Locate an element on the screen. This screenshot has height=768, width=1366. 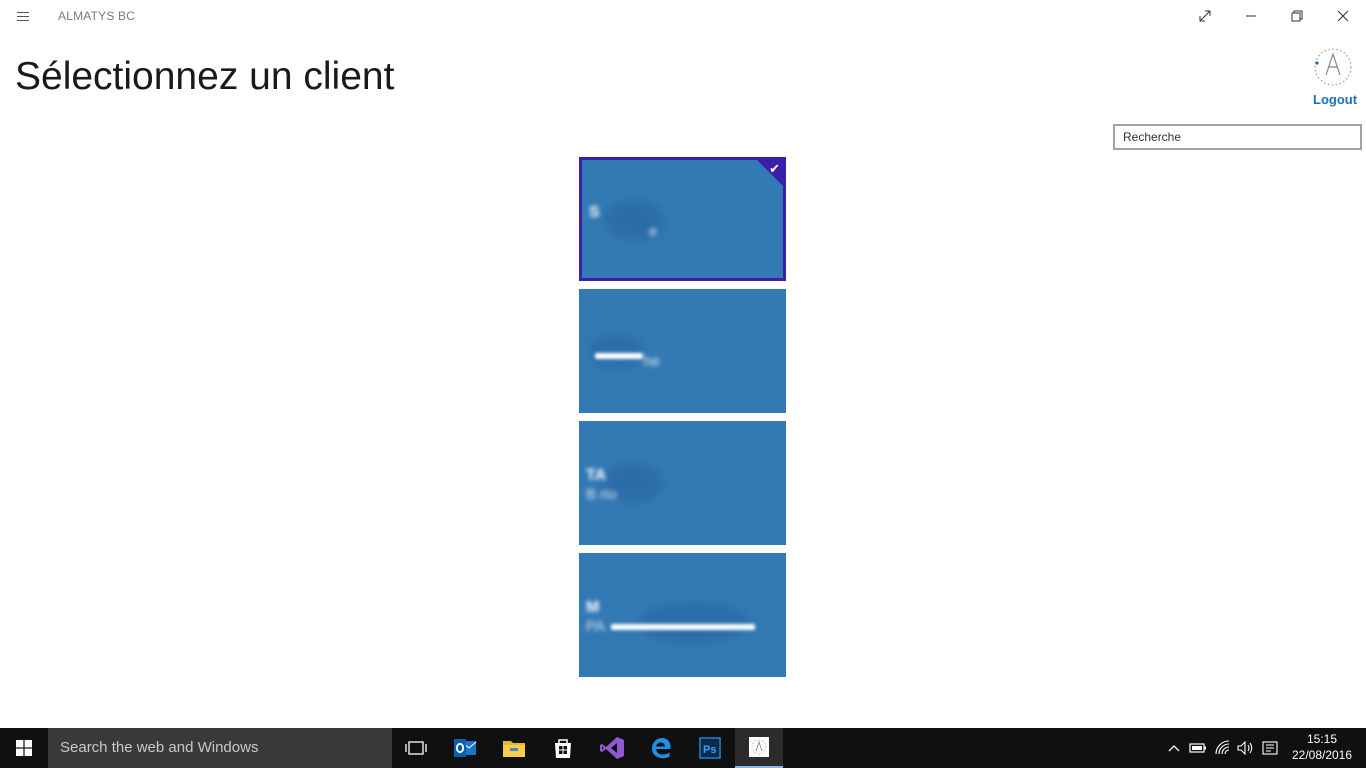
client-name: S is located at coordinates (594, 212).